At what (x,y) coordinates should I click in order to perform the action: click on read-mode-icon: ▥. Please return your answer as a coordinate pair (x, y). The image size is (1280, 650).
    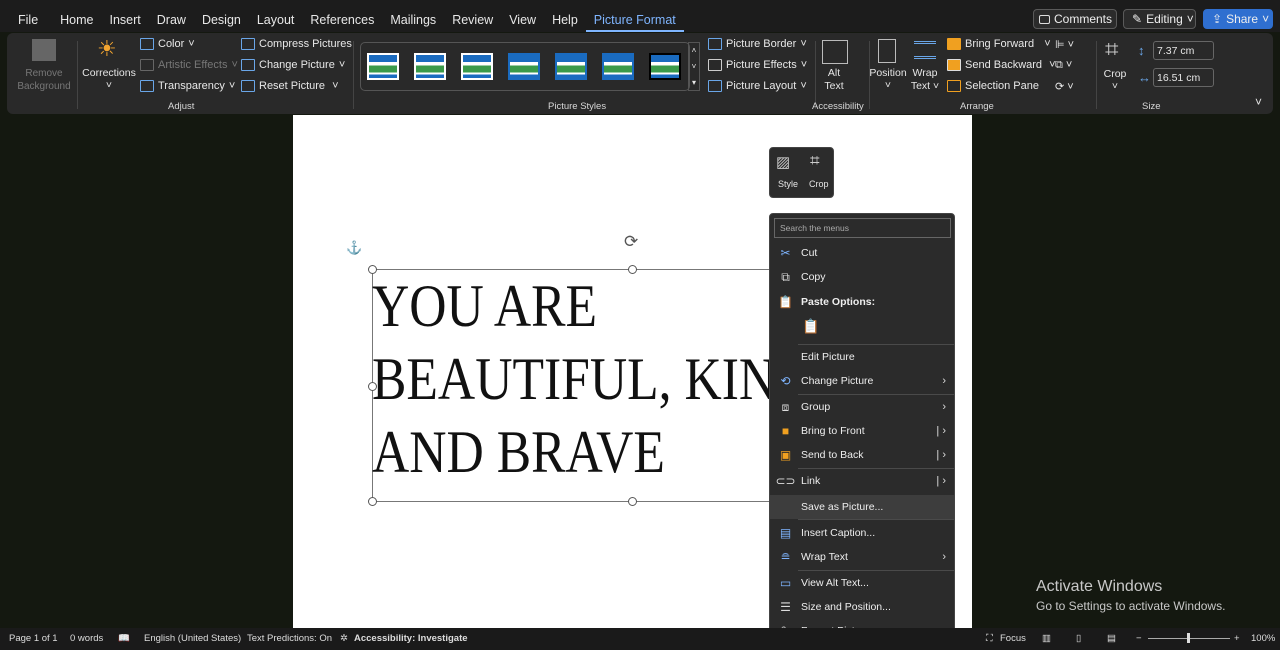
    Looking at the image, I should click on (1046, 638).